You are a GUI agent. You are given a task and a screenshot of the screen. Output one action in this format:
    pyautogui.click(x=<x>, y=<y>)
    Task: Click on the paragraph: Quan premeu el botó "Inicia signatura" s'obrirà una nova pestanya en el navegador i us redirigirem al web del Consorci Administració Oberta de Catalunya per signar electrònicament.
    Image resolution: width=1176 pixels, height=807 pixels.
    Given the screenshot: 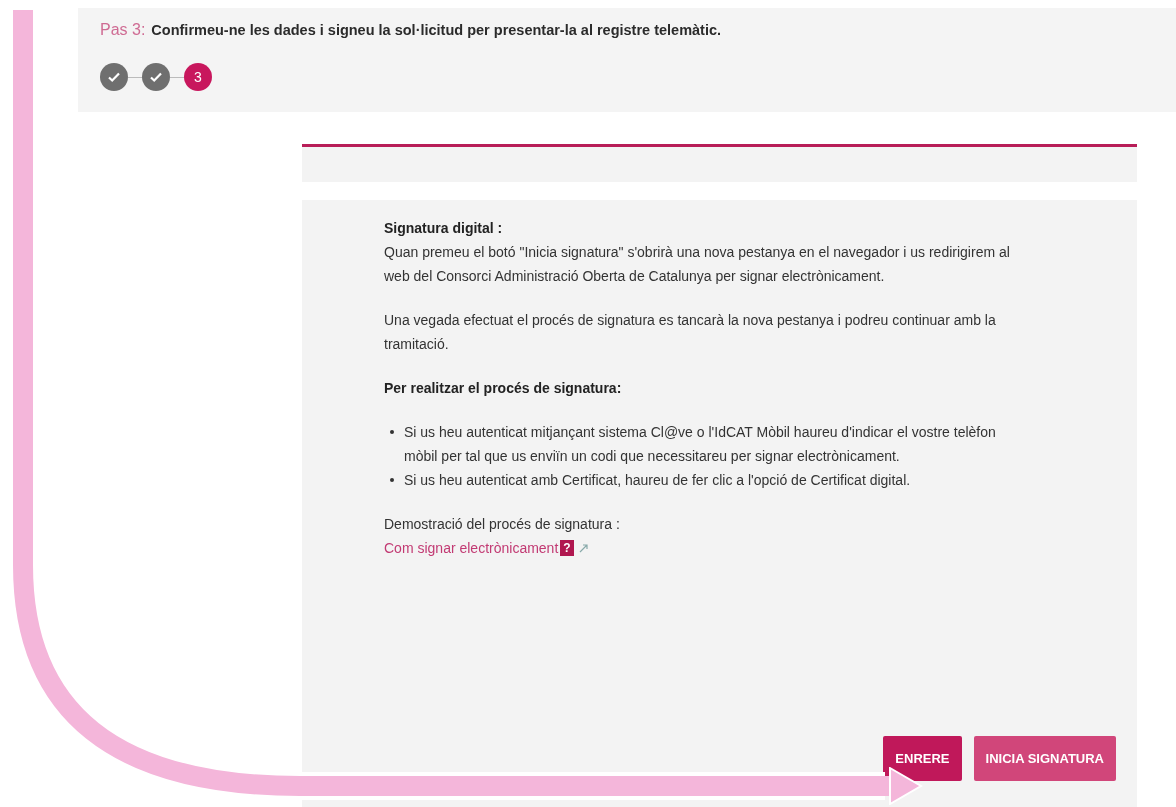 What is the action you would take?
    pyautogui.click(x=697, y=264)
    